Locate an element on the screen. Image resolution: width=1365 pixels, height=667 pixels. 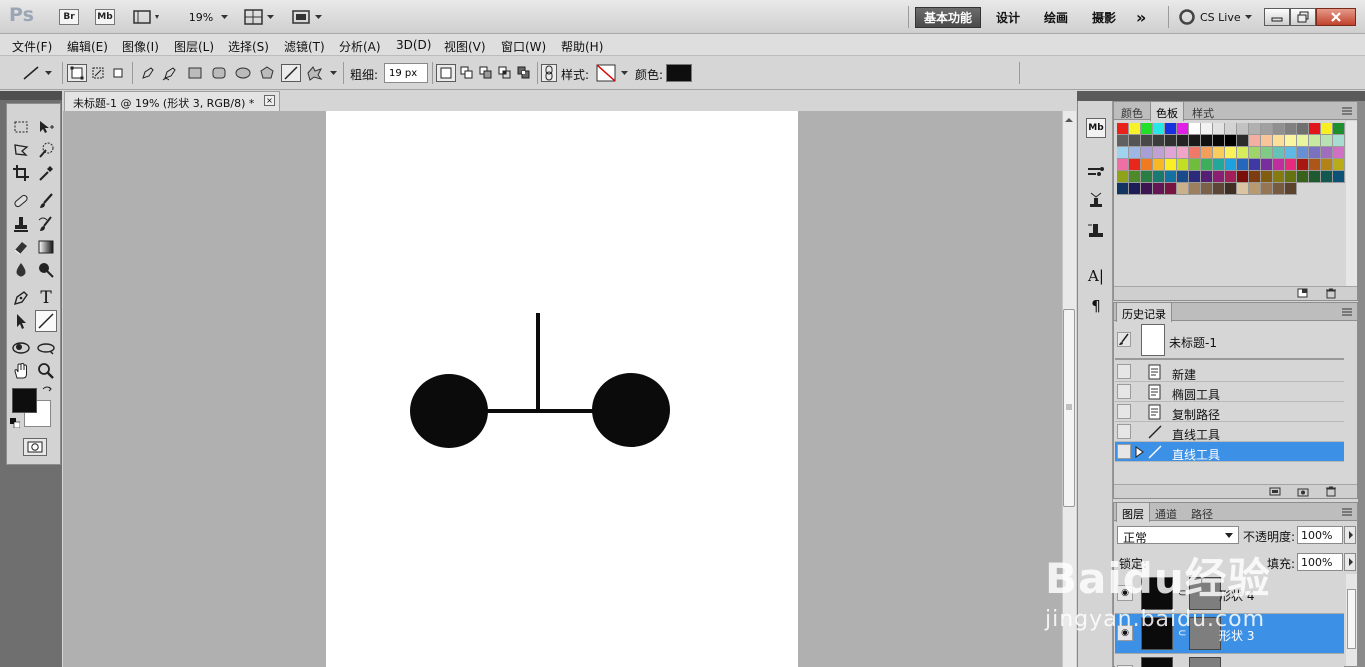
layers-scrollbar-thumb is located at coordinates (1351, 619).